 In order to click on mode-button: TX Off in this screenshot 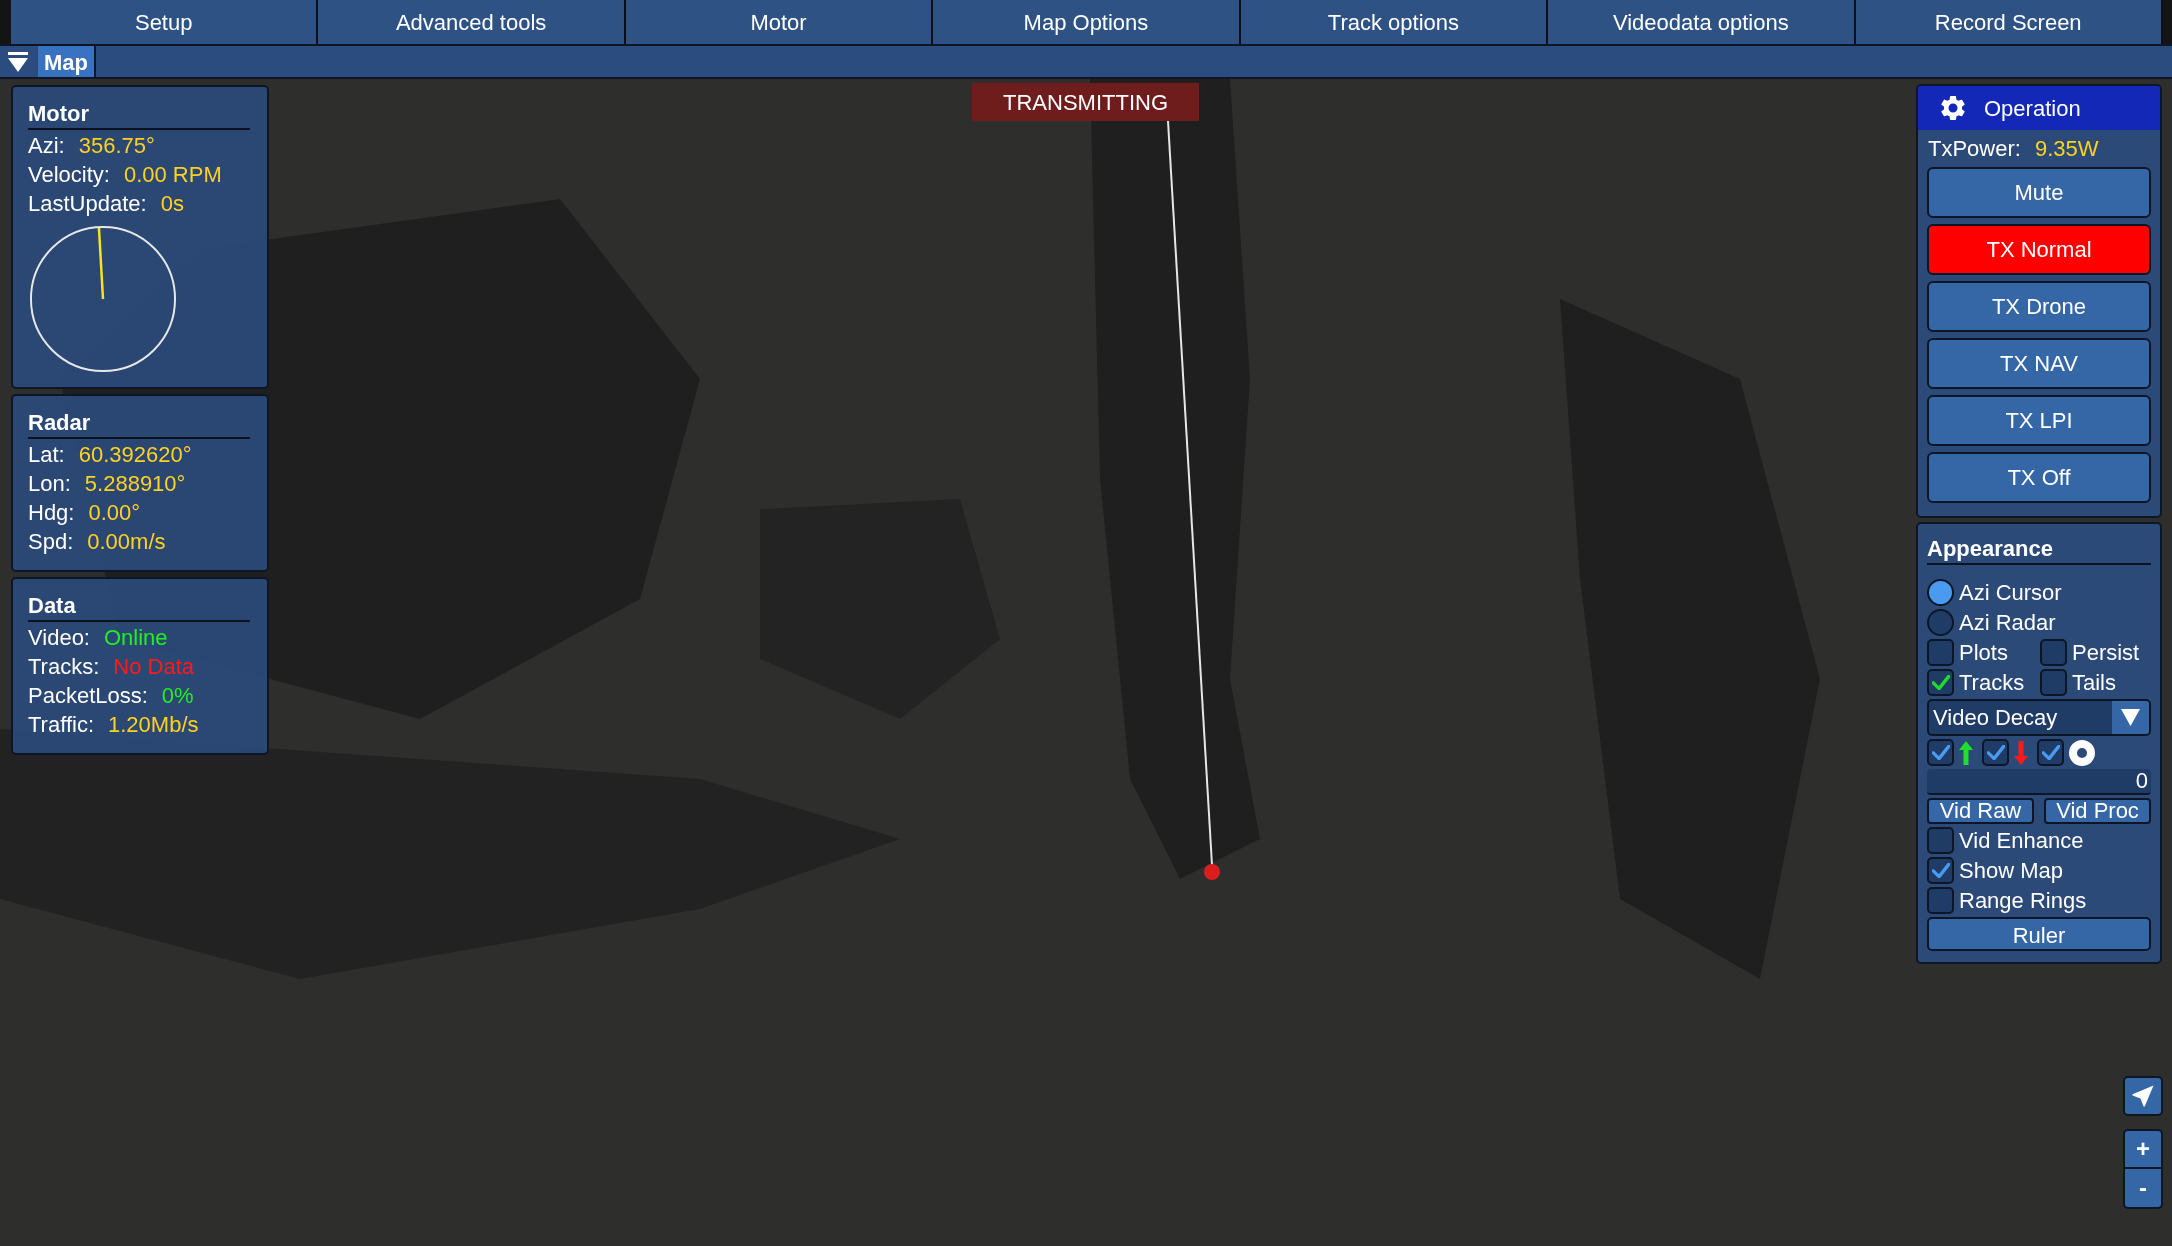, I will do `click(2039, 477)`.